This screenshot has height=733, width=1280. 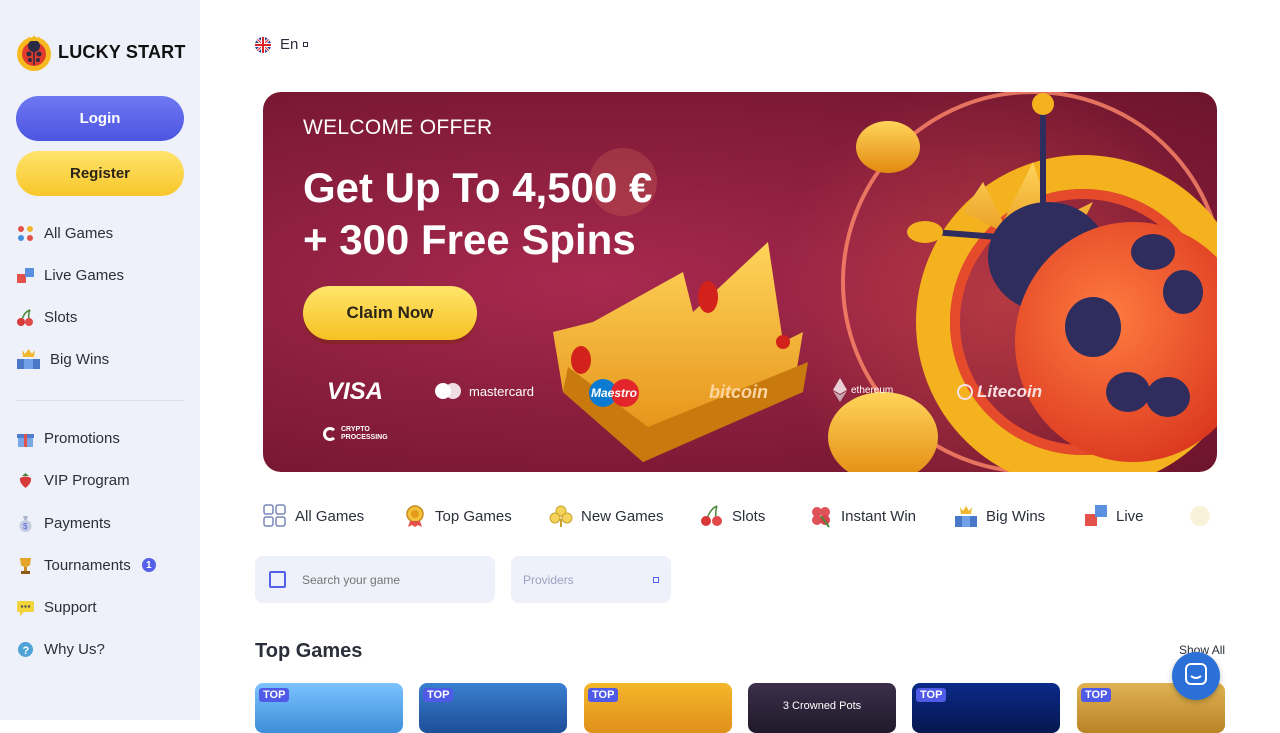 I want to click on login-button: Login, so click(x=100, y=118).